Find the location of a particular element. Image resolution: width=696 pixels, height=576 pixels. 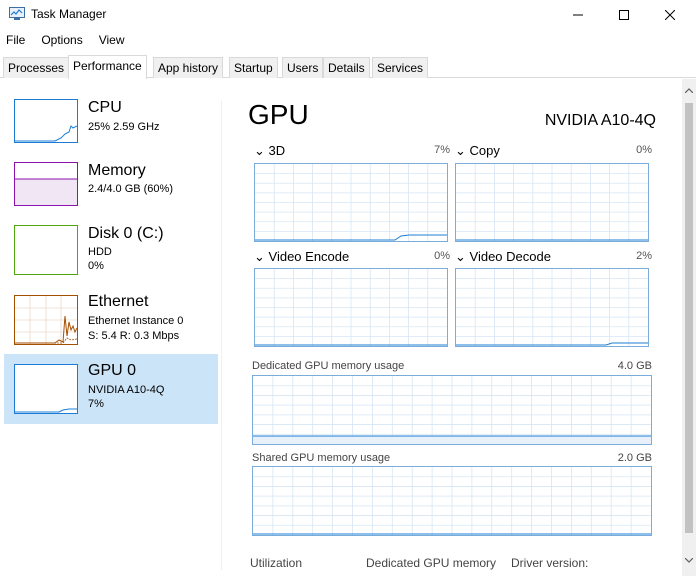

tab-services: Services is located at coordinates (400, 67).